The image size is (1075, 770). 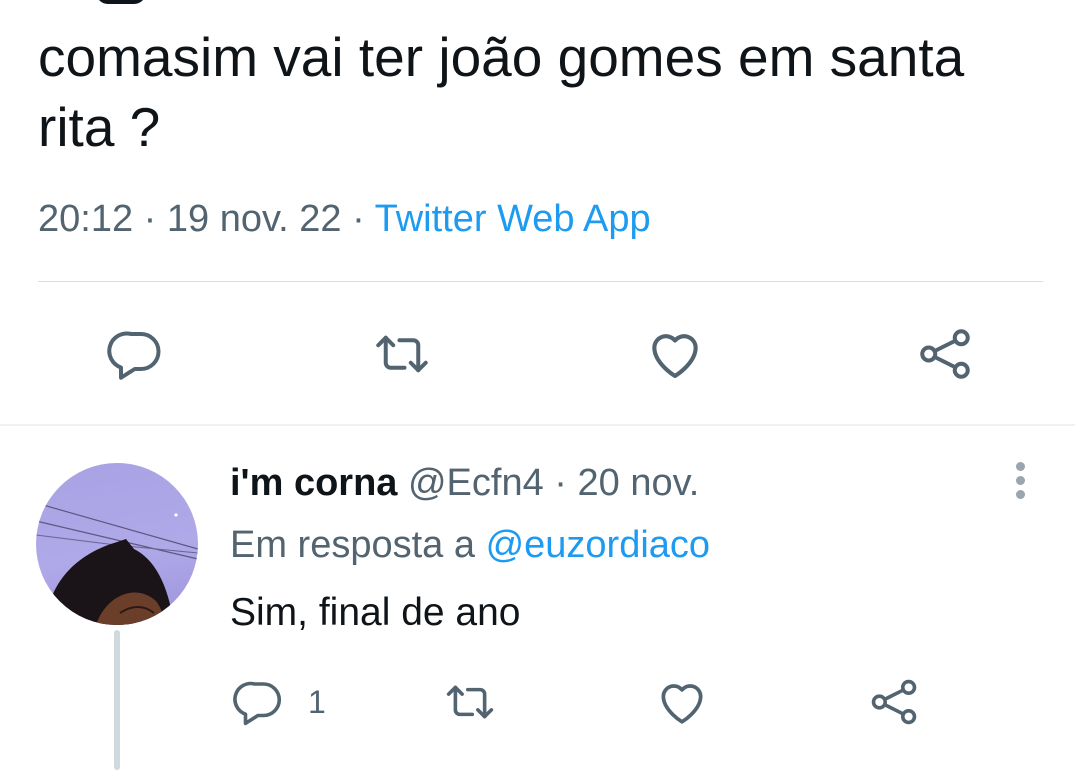 What do you see at coordinates (540, 281) in the screenshot?
I see `divider` at bounding box center [540, 281].